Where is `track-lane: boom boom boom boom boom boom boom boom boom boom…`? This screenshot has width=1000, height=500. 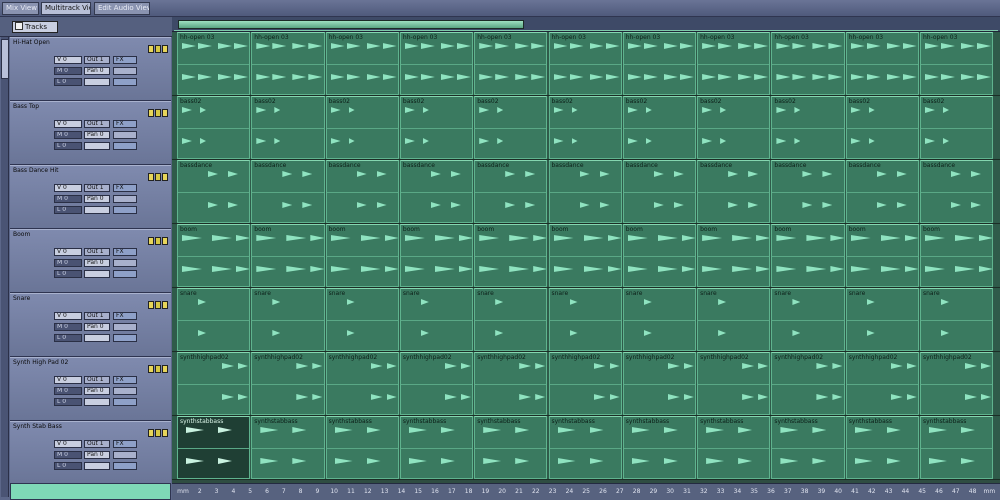
track-lane: boom boom boom boom boom boom boom boom boom boom… is located at coordinates (586, 256).